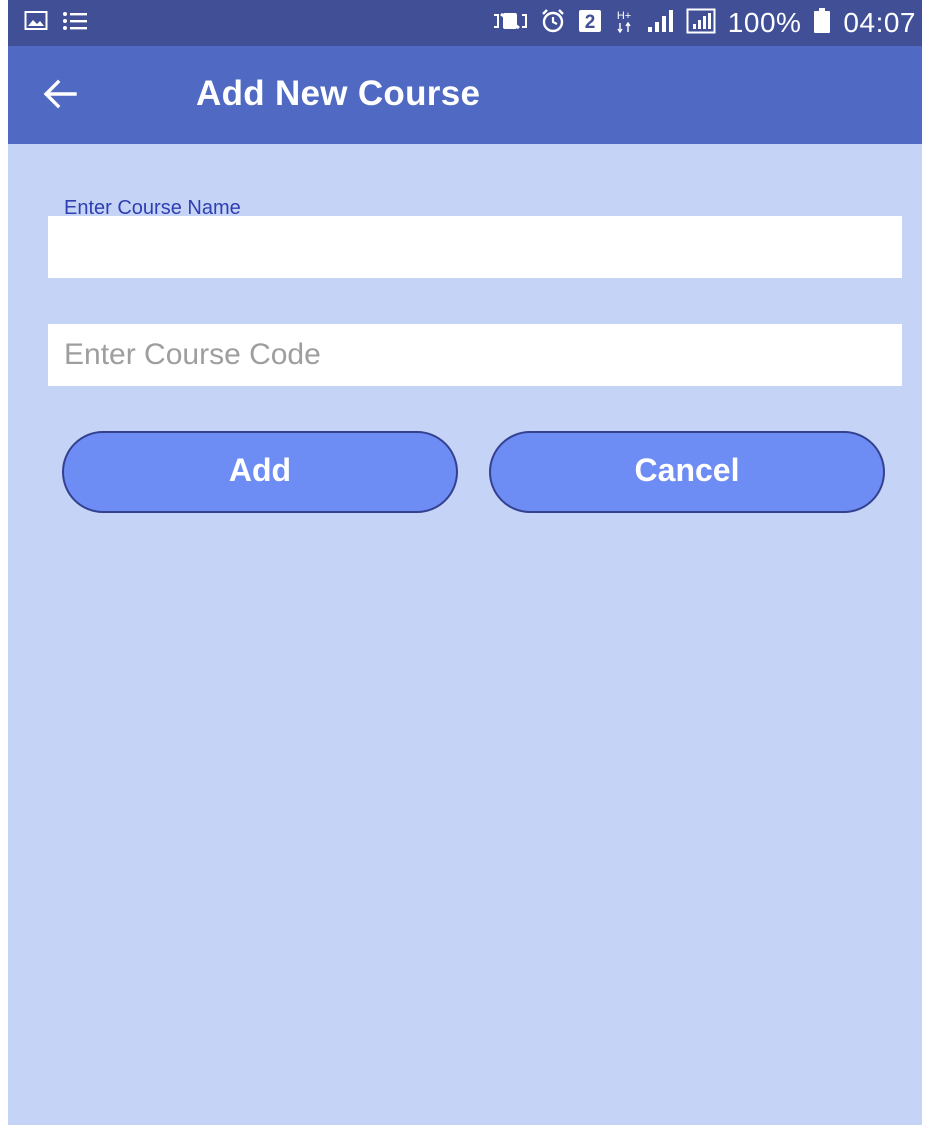 This screenshot has height=1125, width=930. I want to click on status-bar: 2 H+ 100% 04:07, so click(465, 23).